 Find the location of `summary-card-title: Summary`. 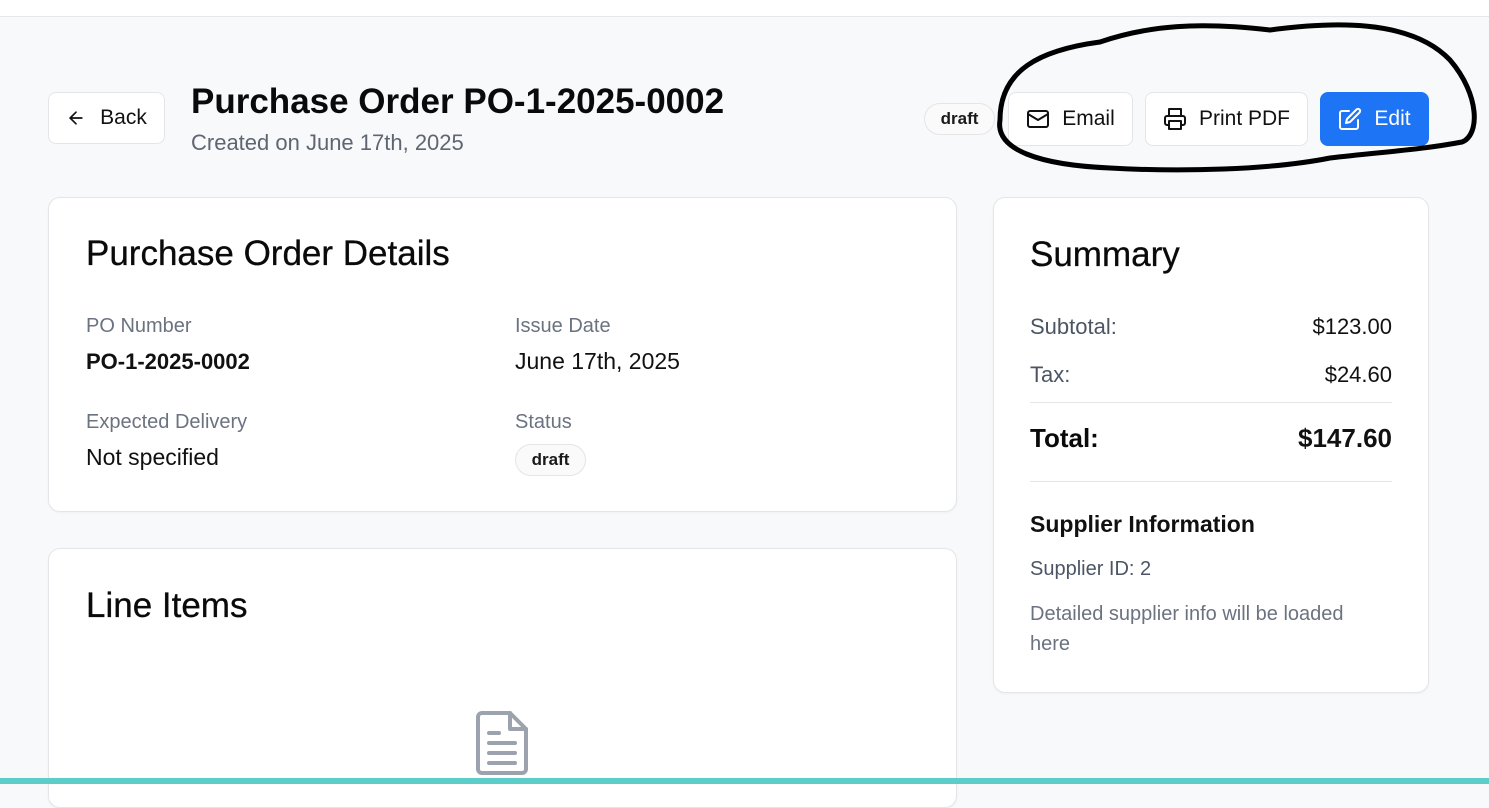

summary-card-title: Summary is located at coordinates (1105, 254).